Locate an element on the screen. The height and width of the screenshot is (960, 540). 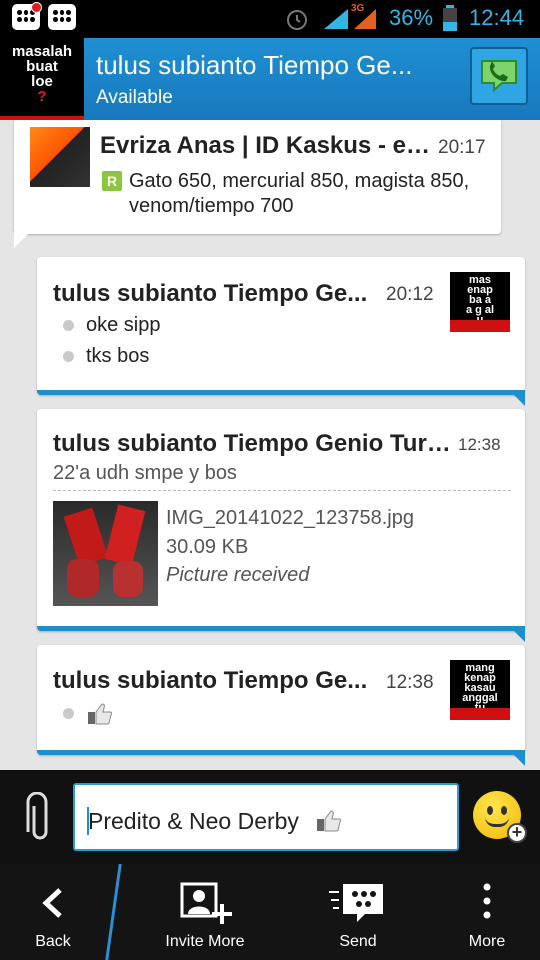
avatar-text-1: masalah is located at coordinates (42, 51).